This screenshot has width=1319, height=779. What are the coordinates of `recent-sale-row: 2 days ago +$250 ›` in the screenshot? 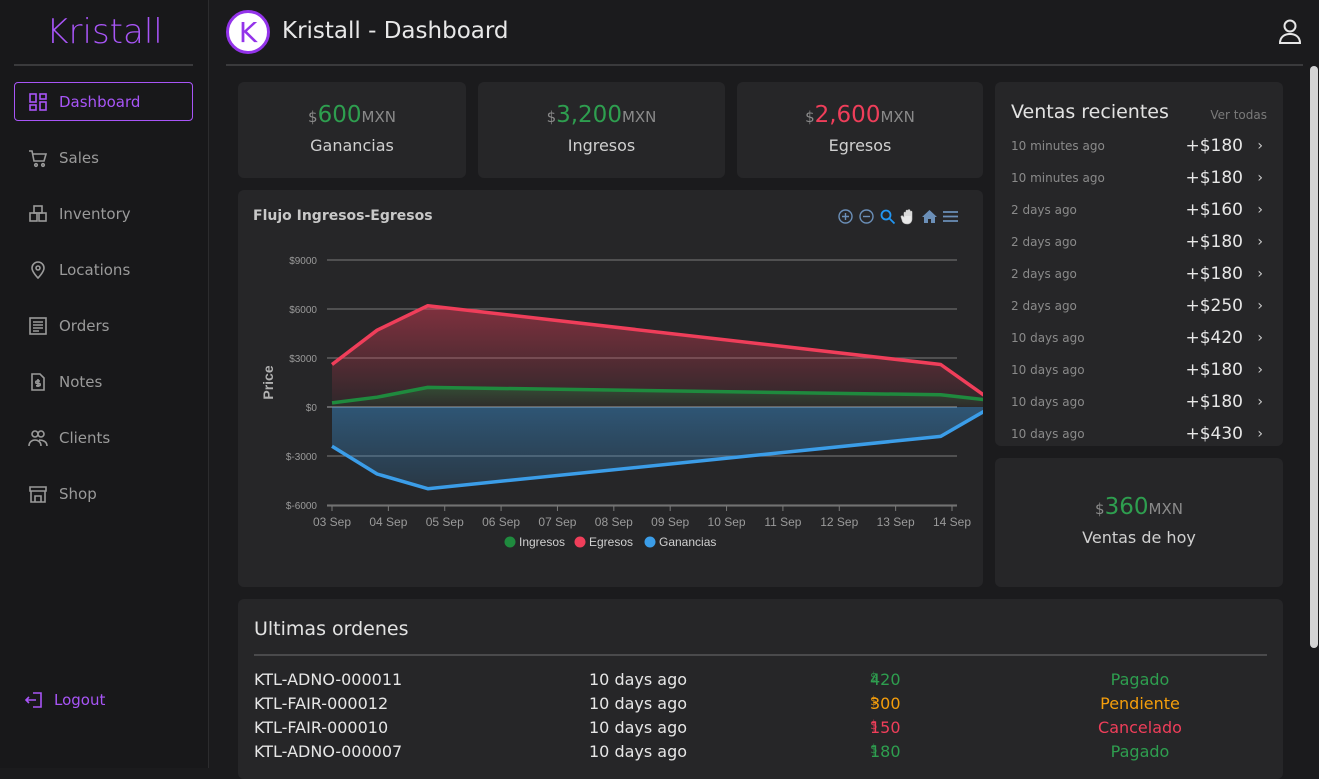 It's located at (1139, 306).